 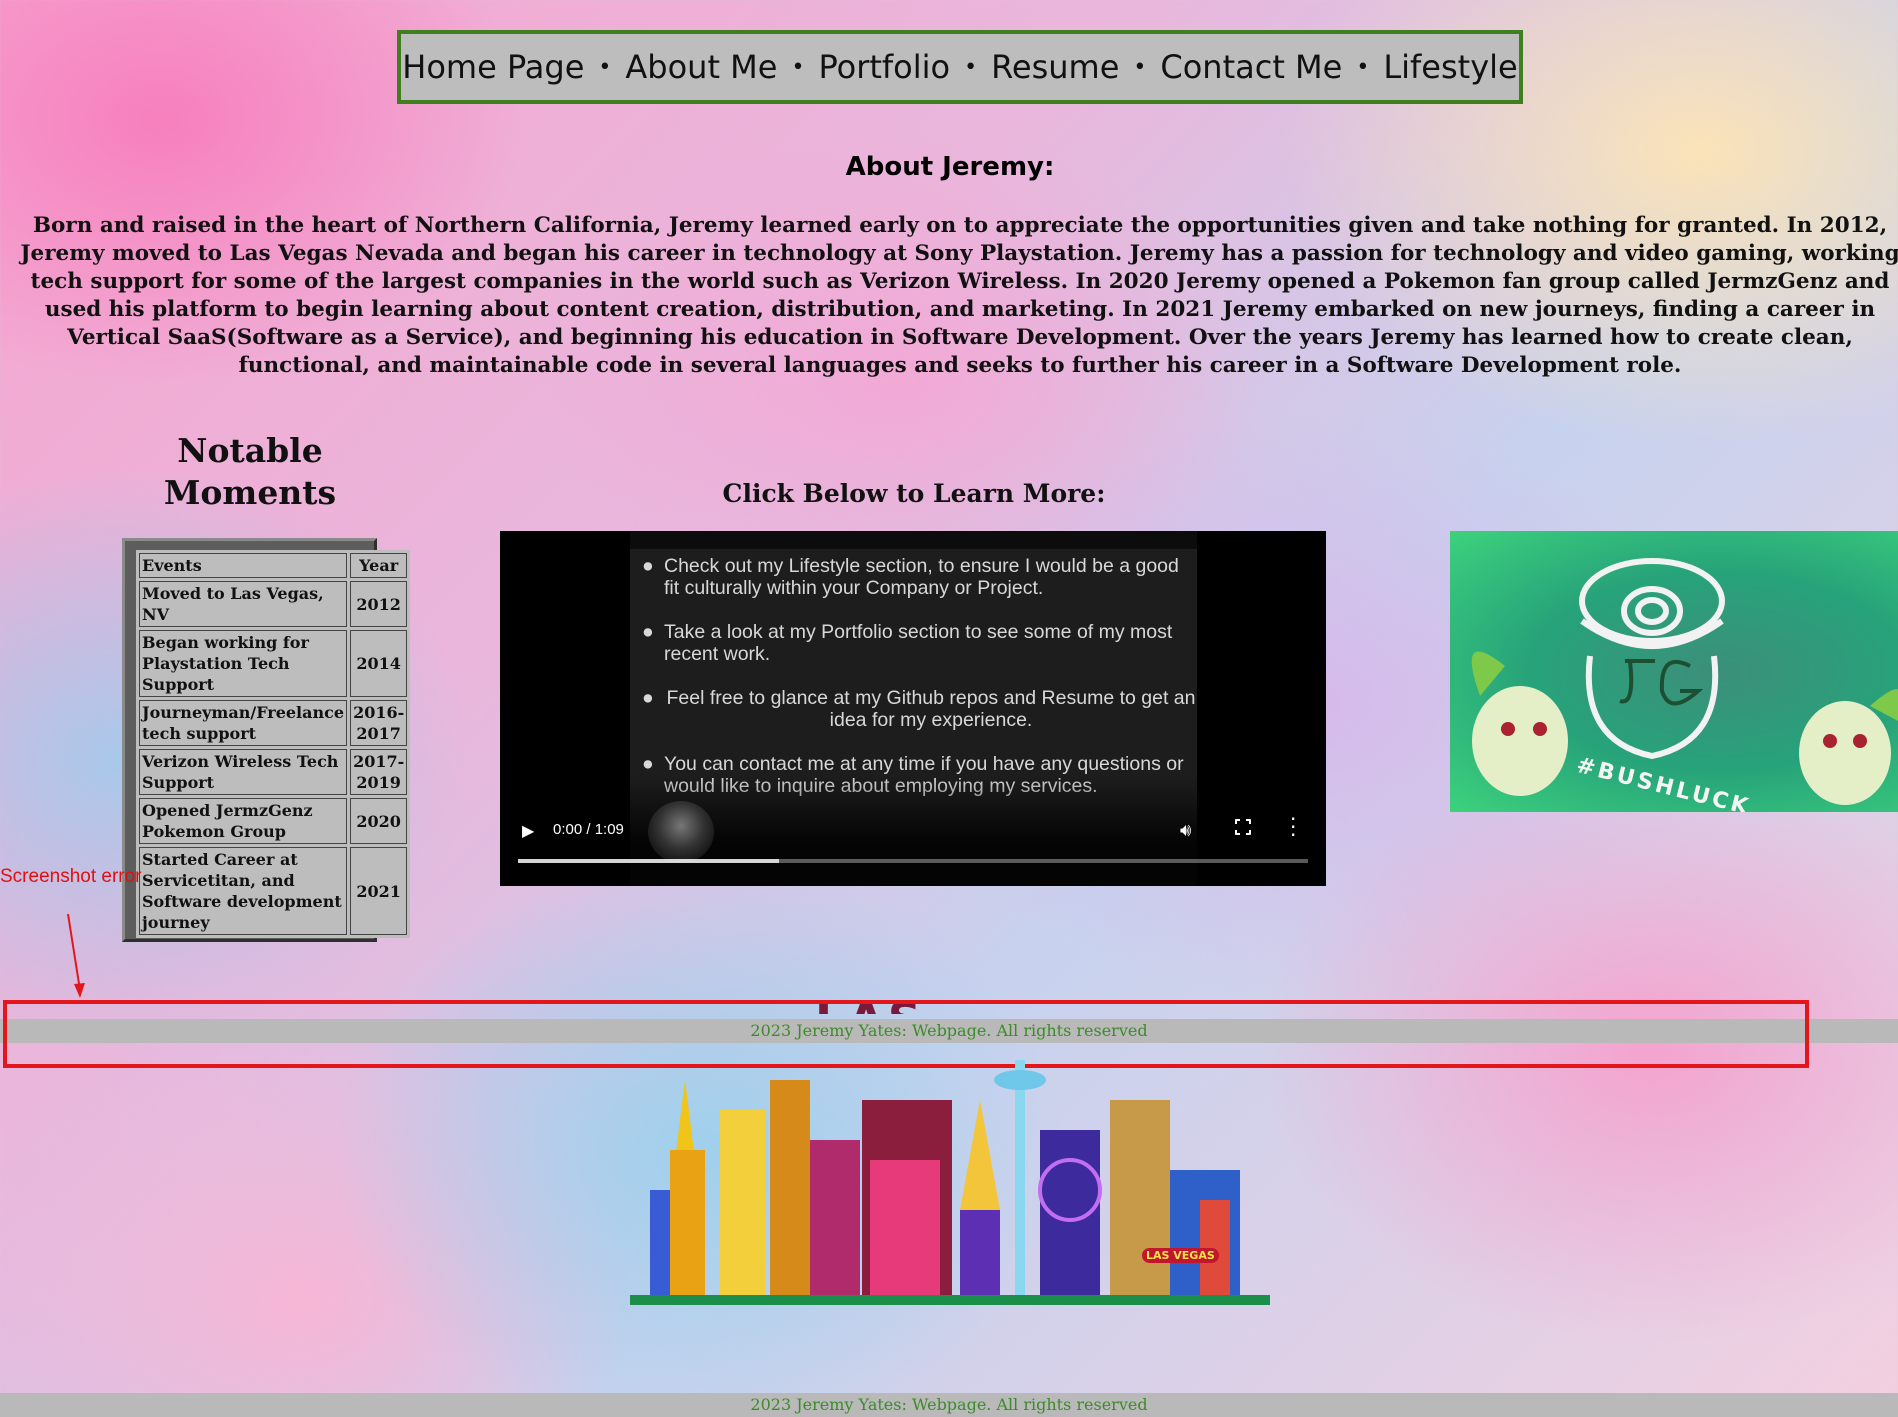 I want to click on table-row: Verizon Wireless Tech Support 2017-2019, so click(x=273, y=772).